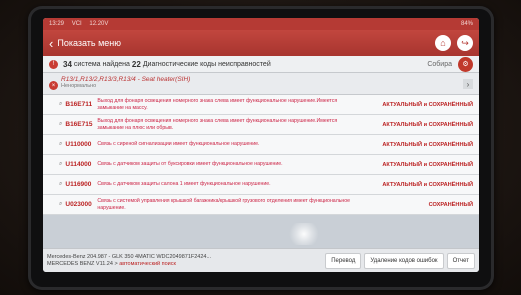 Image resolution: width=521 pixels, height=295 pixels. Describe the element at coordinates (67, 64) in the screenshot. I see `systems-count: 34` at that location.